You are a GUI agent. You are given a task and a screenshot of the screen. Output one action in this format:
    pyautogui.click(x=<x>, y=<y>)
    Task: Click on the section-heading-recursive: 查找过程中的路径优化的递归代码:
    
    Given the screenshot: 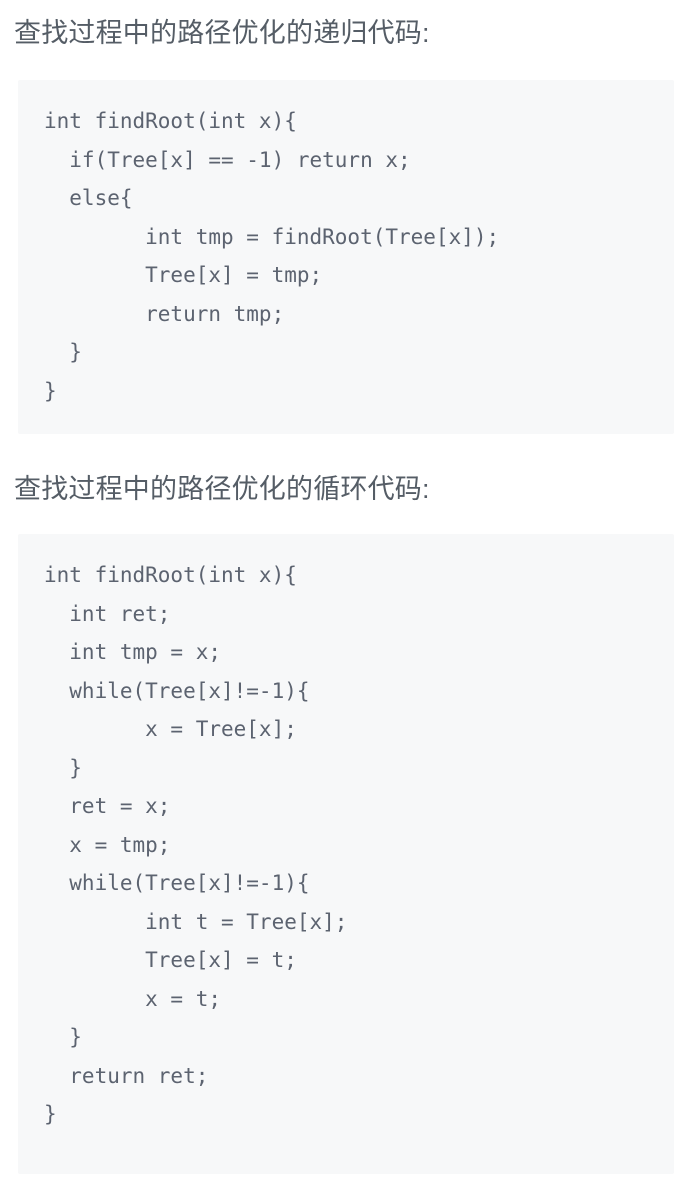 What is the action you would take?
    pyautogui.click(x=222, y=33)
    